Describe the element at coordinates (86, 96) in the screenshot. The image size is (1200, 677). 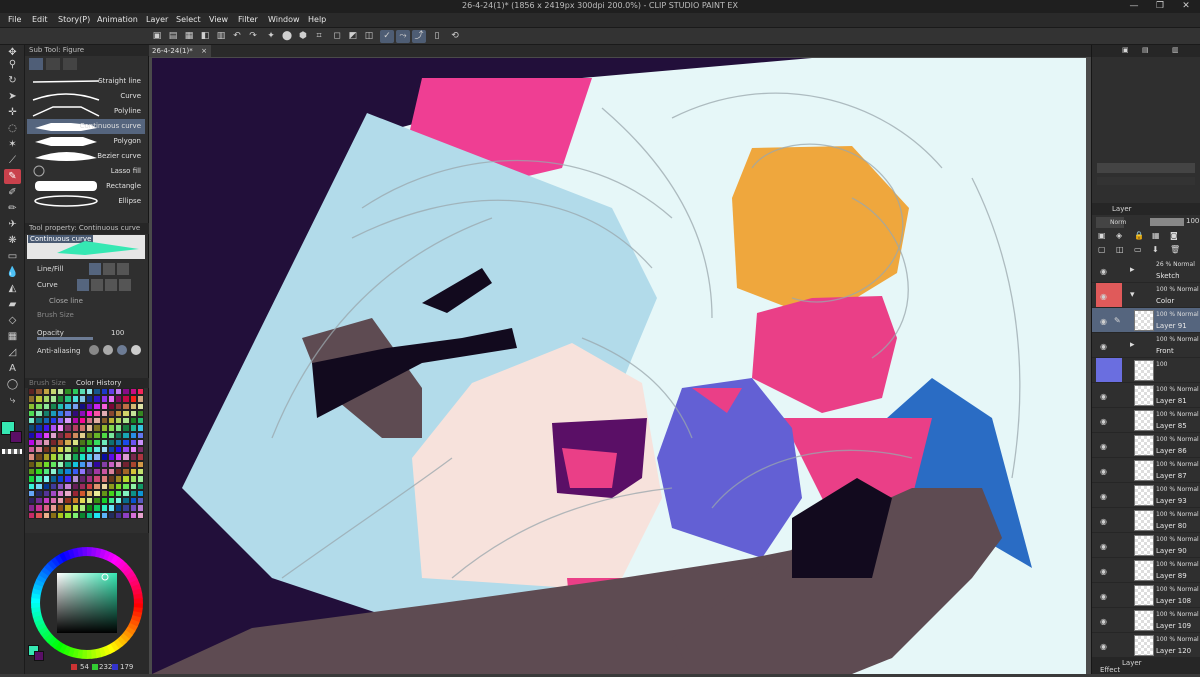
I see `subtool-curve: Curve` at that location.